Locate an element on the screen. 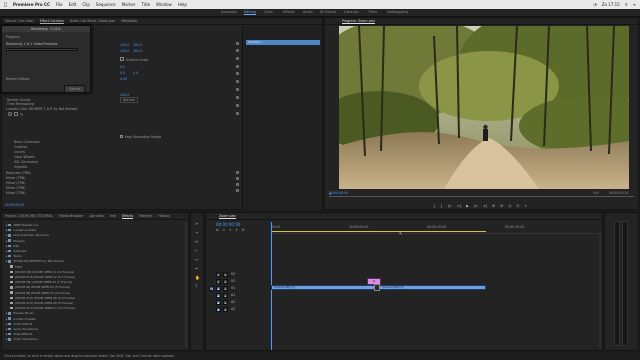 Image resolution: width=640 pixels, height=360 pixels. workspace-titles: Titles is located at coordinates (372, 12).